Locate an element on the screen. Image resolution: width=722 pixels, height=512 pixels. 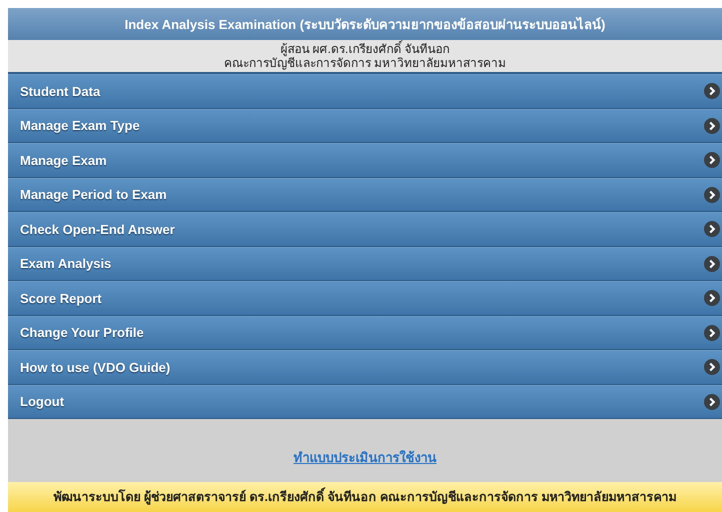
menu-item: Change Your Profile is located at coordinates (365, 333).